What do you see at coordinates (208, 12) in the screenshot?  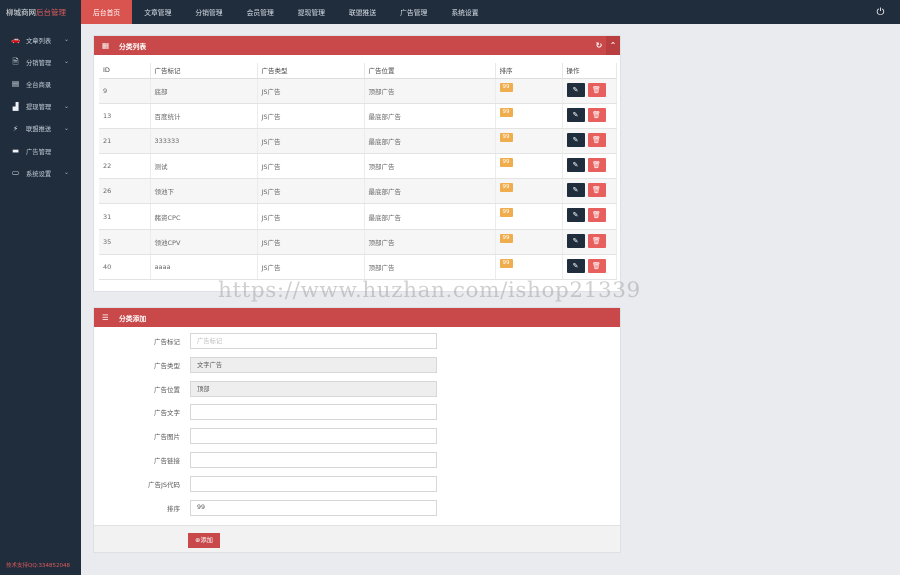 I see `nav-distribution: 分销管理` at bounding box center [208, 12].